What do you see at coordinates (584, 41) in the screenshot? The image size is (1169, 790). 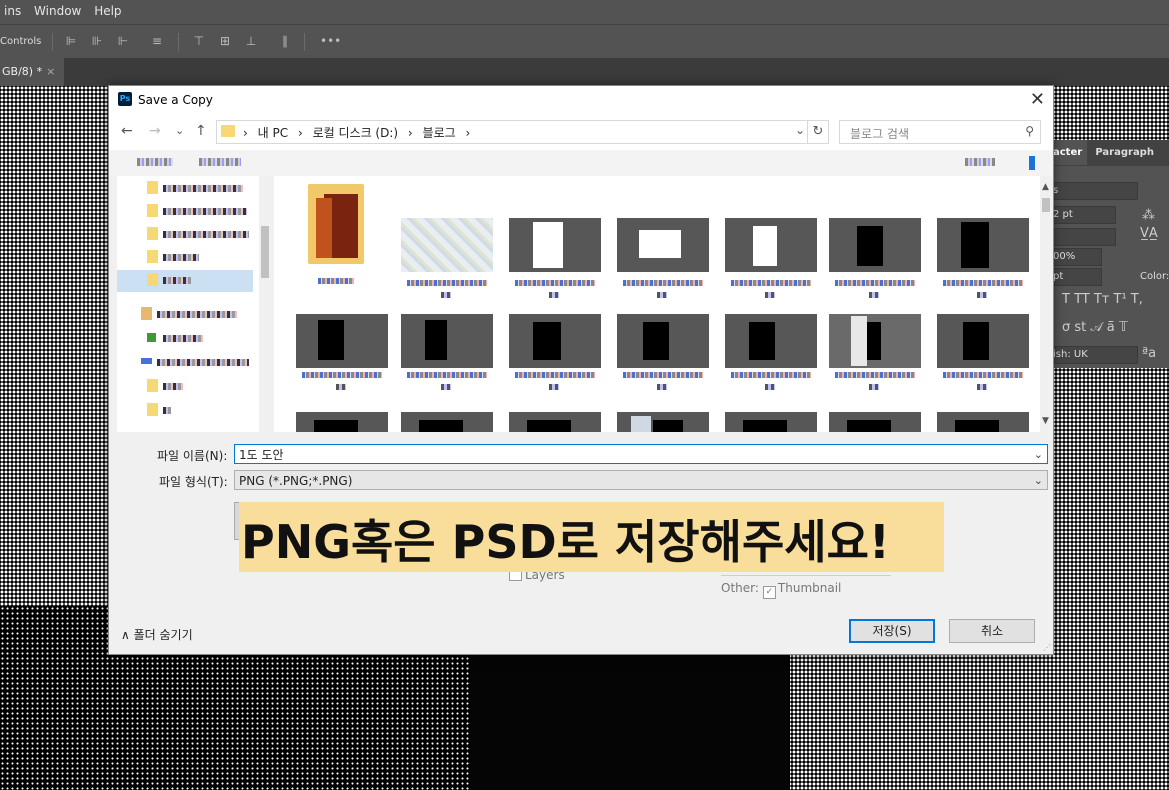 I see `options-bar: Controls ⊫ ⊪ ⊩ ≡ ⊤ ⊞ ⊥ ∥ •••` at bounding box center [584, 41].